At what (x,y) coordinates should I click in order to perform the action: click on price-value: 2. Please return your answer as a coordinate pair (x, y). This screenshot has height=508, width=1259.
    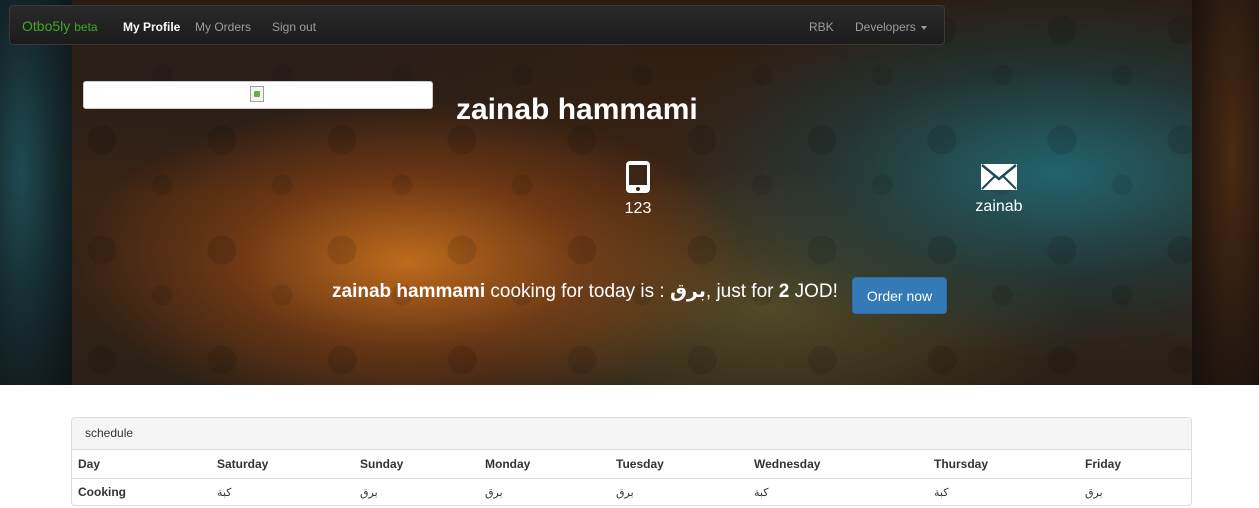
    Looking at the image, I should click on (784, 291).